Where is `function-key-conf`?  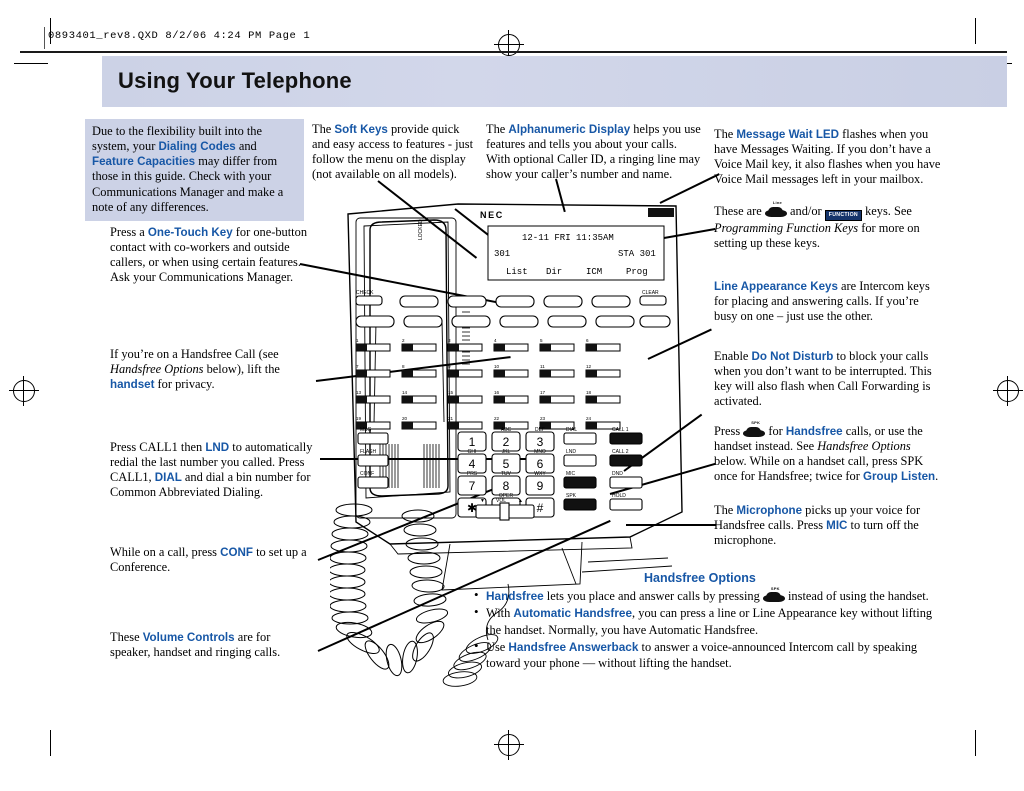 function-key-conf is located at coordinates (373, 482).